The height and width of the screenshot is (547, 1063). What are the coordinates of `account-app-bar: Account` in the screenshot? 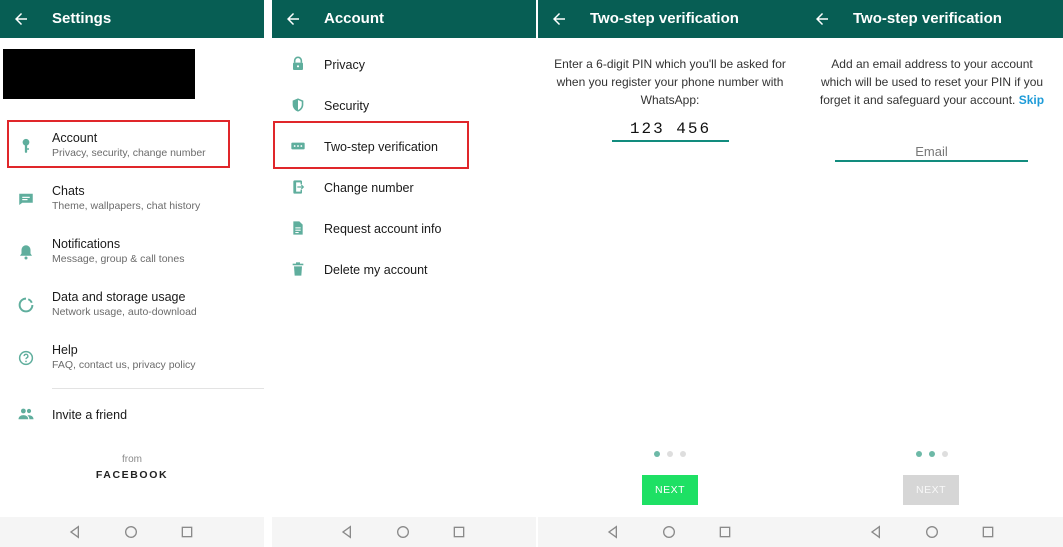 It's located at (404, 19).